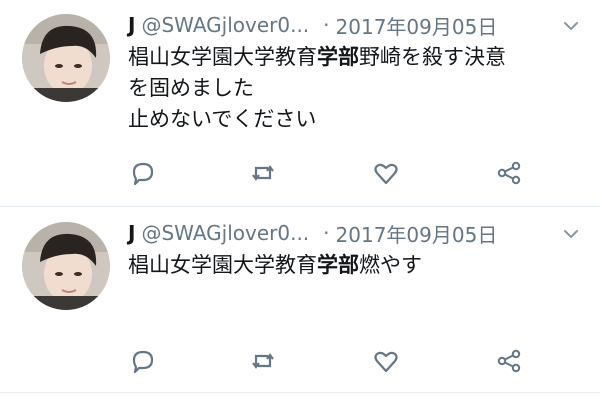 The width and height of the screenshot is (600, 410). Describe the element at coordinates (275, 265) in the screenshot. I see `tweet-line: 椙山女学園大学教育学部燃やす` at that location.